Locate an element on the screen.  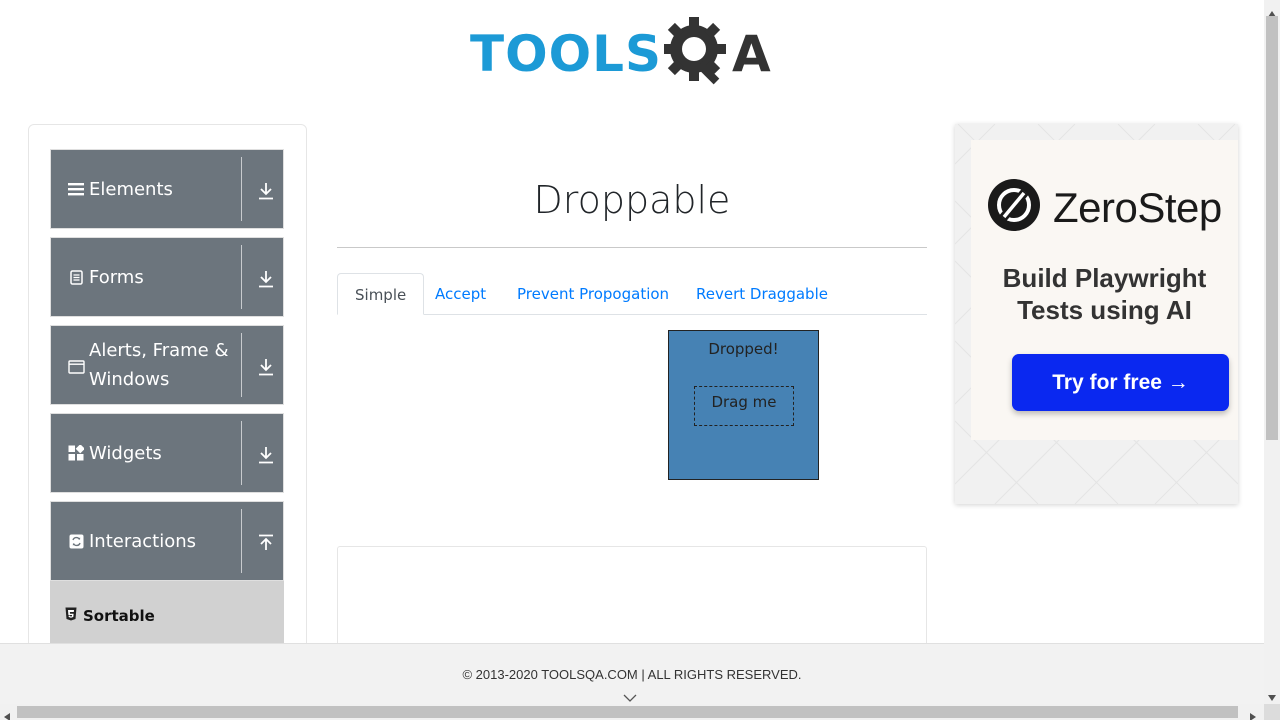
ad-brand-name: ZeroStep is located at coordinates (1137, 207).